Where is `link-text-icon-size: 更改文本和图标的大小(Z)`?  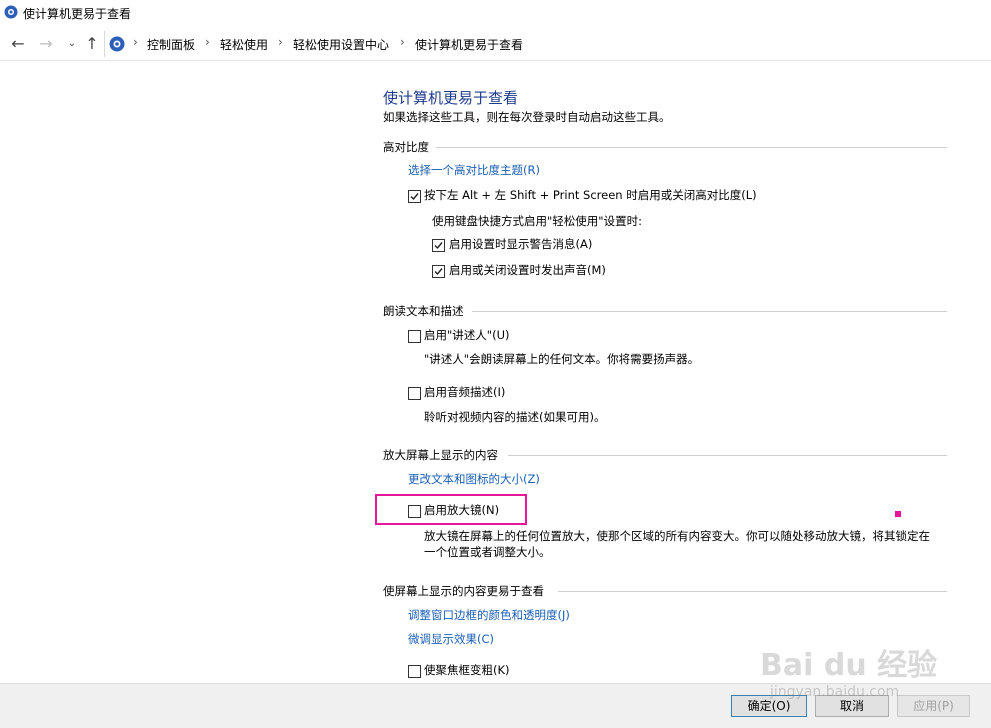
link-text-icon-size: 更改文本和图标的大小(Z) is located at coordinates (474, 479).